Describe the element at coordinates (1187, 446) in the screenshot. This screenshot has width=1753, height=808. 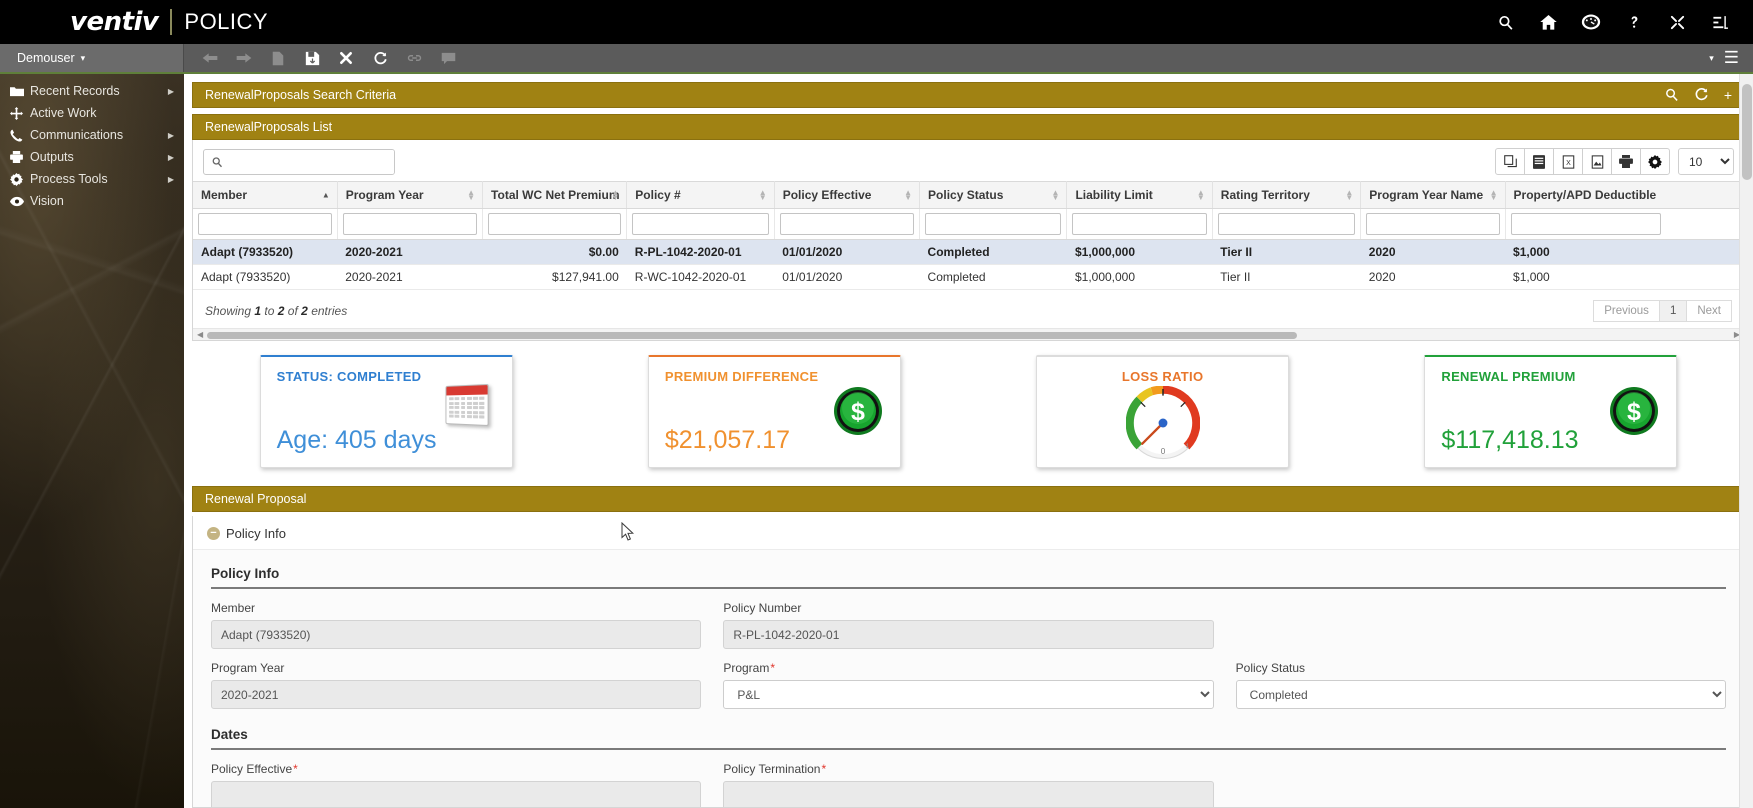
I see `svg-text: 1` at that location.